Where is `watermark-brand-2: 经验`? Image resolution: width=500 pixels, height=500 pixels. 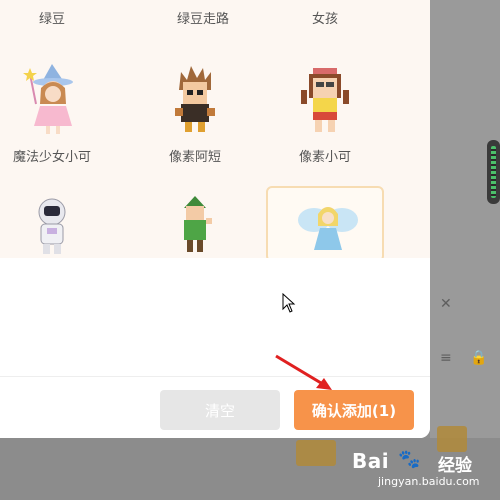
watermark-brand-2: 经验 is located at coordinates (455, 466).